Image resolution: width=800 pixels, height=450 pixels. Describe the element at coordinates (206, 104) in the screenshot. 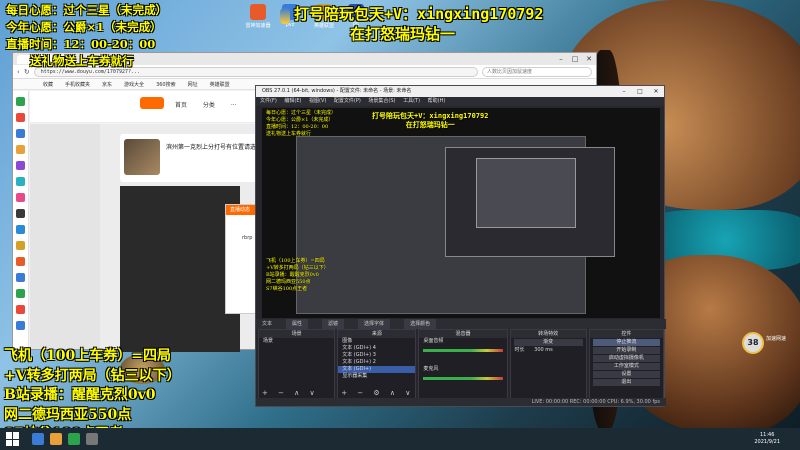

I see `douyu-nav: 首页 分类 ···` at that location.